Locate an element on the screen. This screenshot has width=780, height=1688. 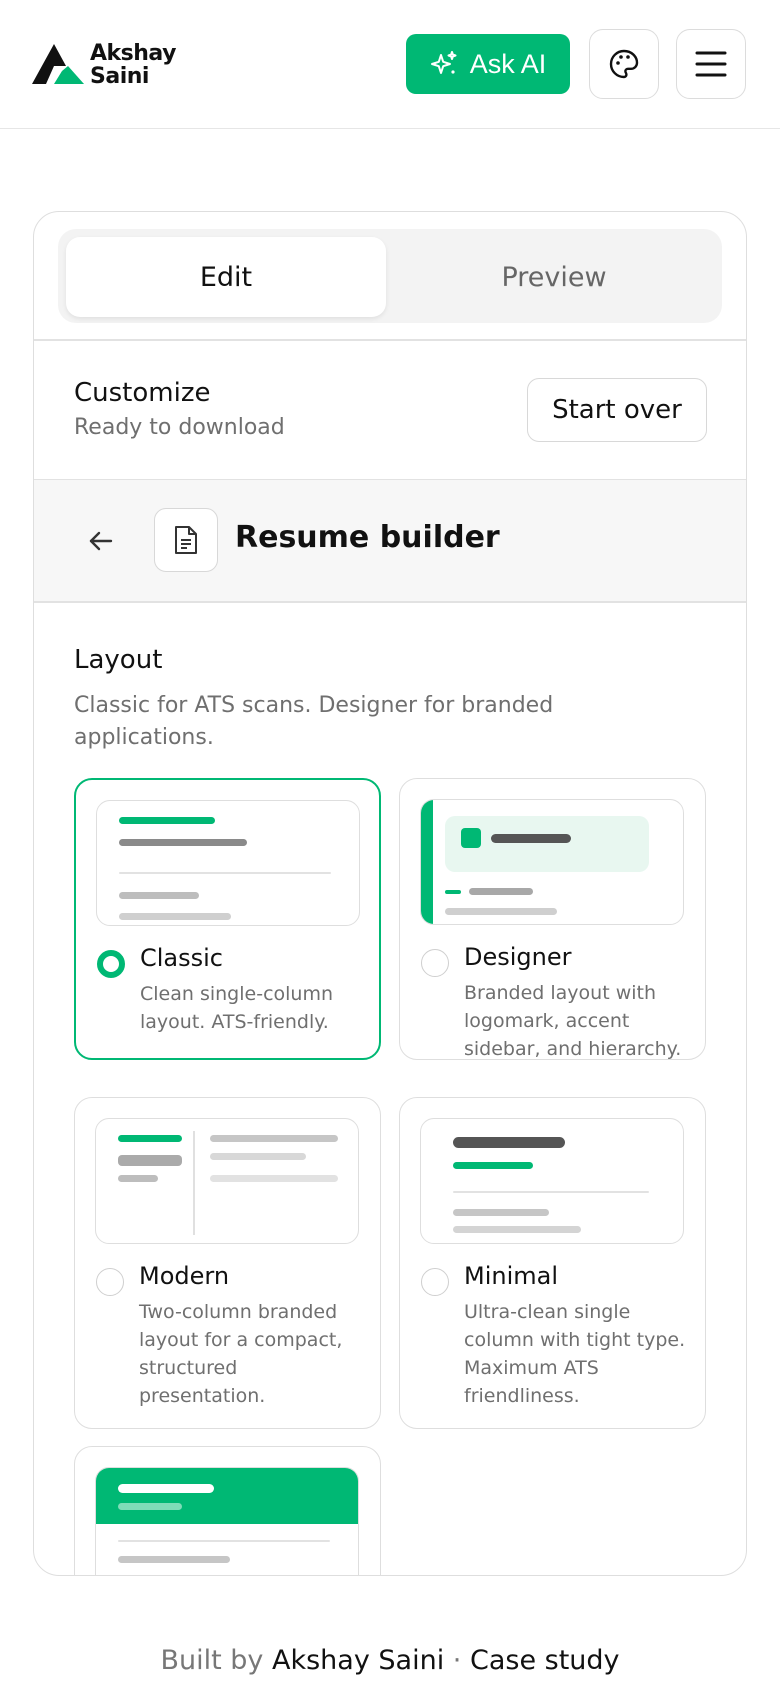
thumb-column-divider is located at coordinates (194, 1183).